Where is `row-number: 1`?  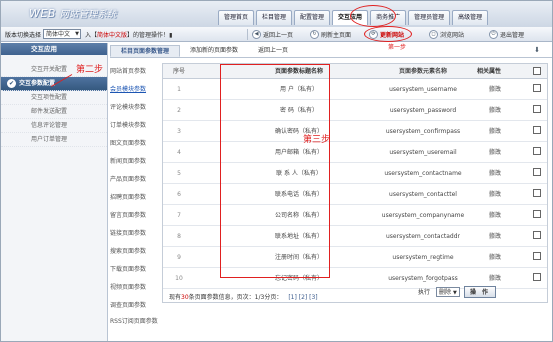 row-number: 1 is located at coordinates (179, 89).